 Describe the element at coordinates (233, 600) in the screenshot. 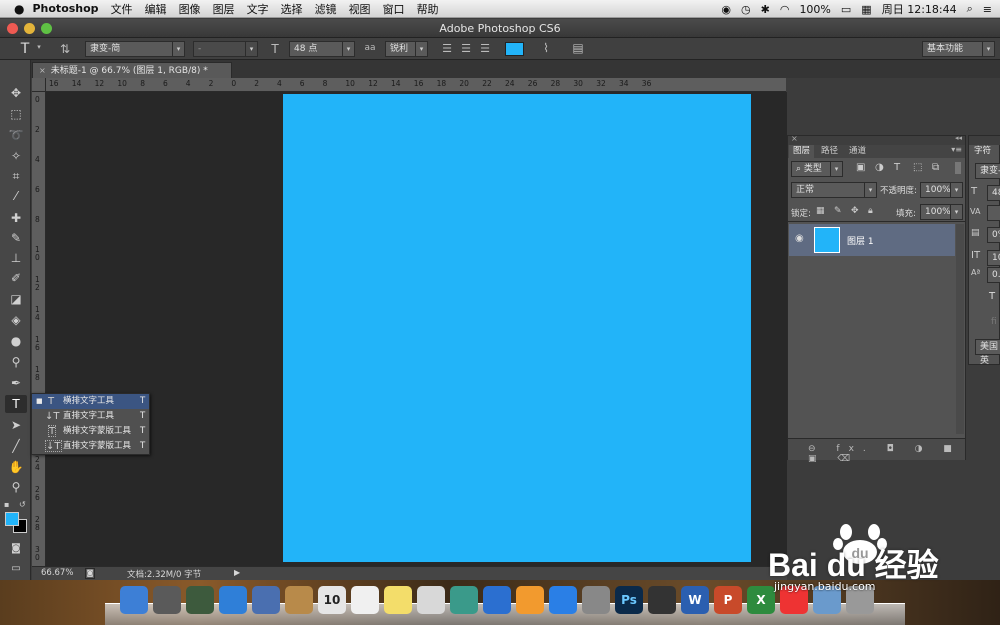

I see `safari-icon` at that location.